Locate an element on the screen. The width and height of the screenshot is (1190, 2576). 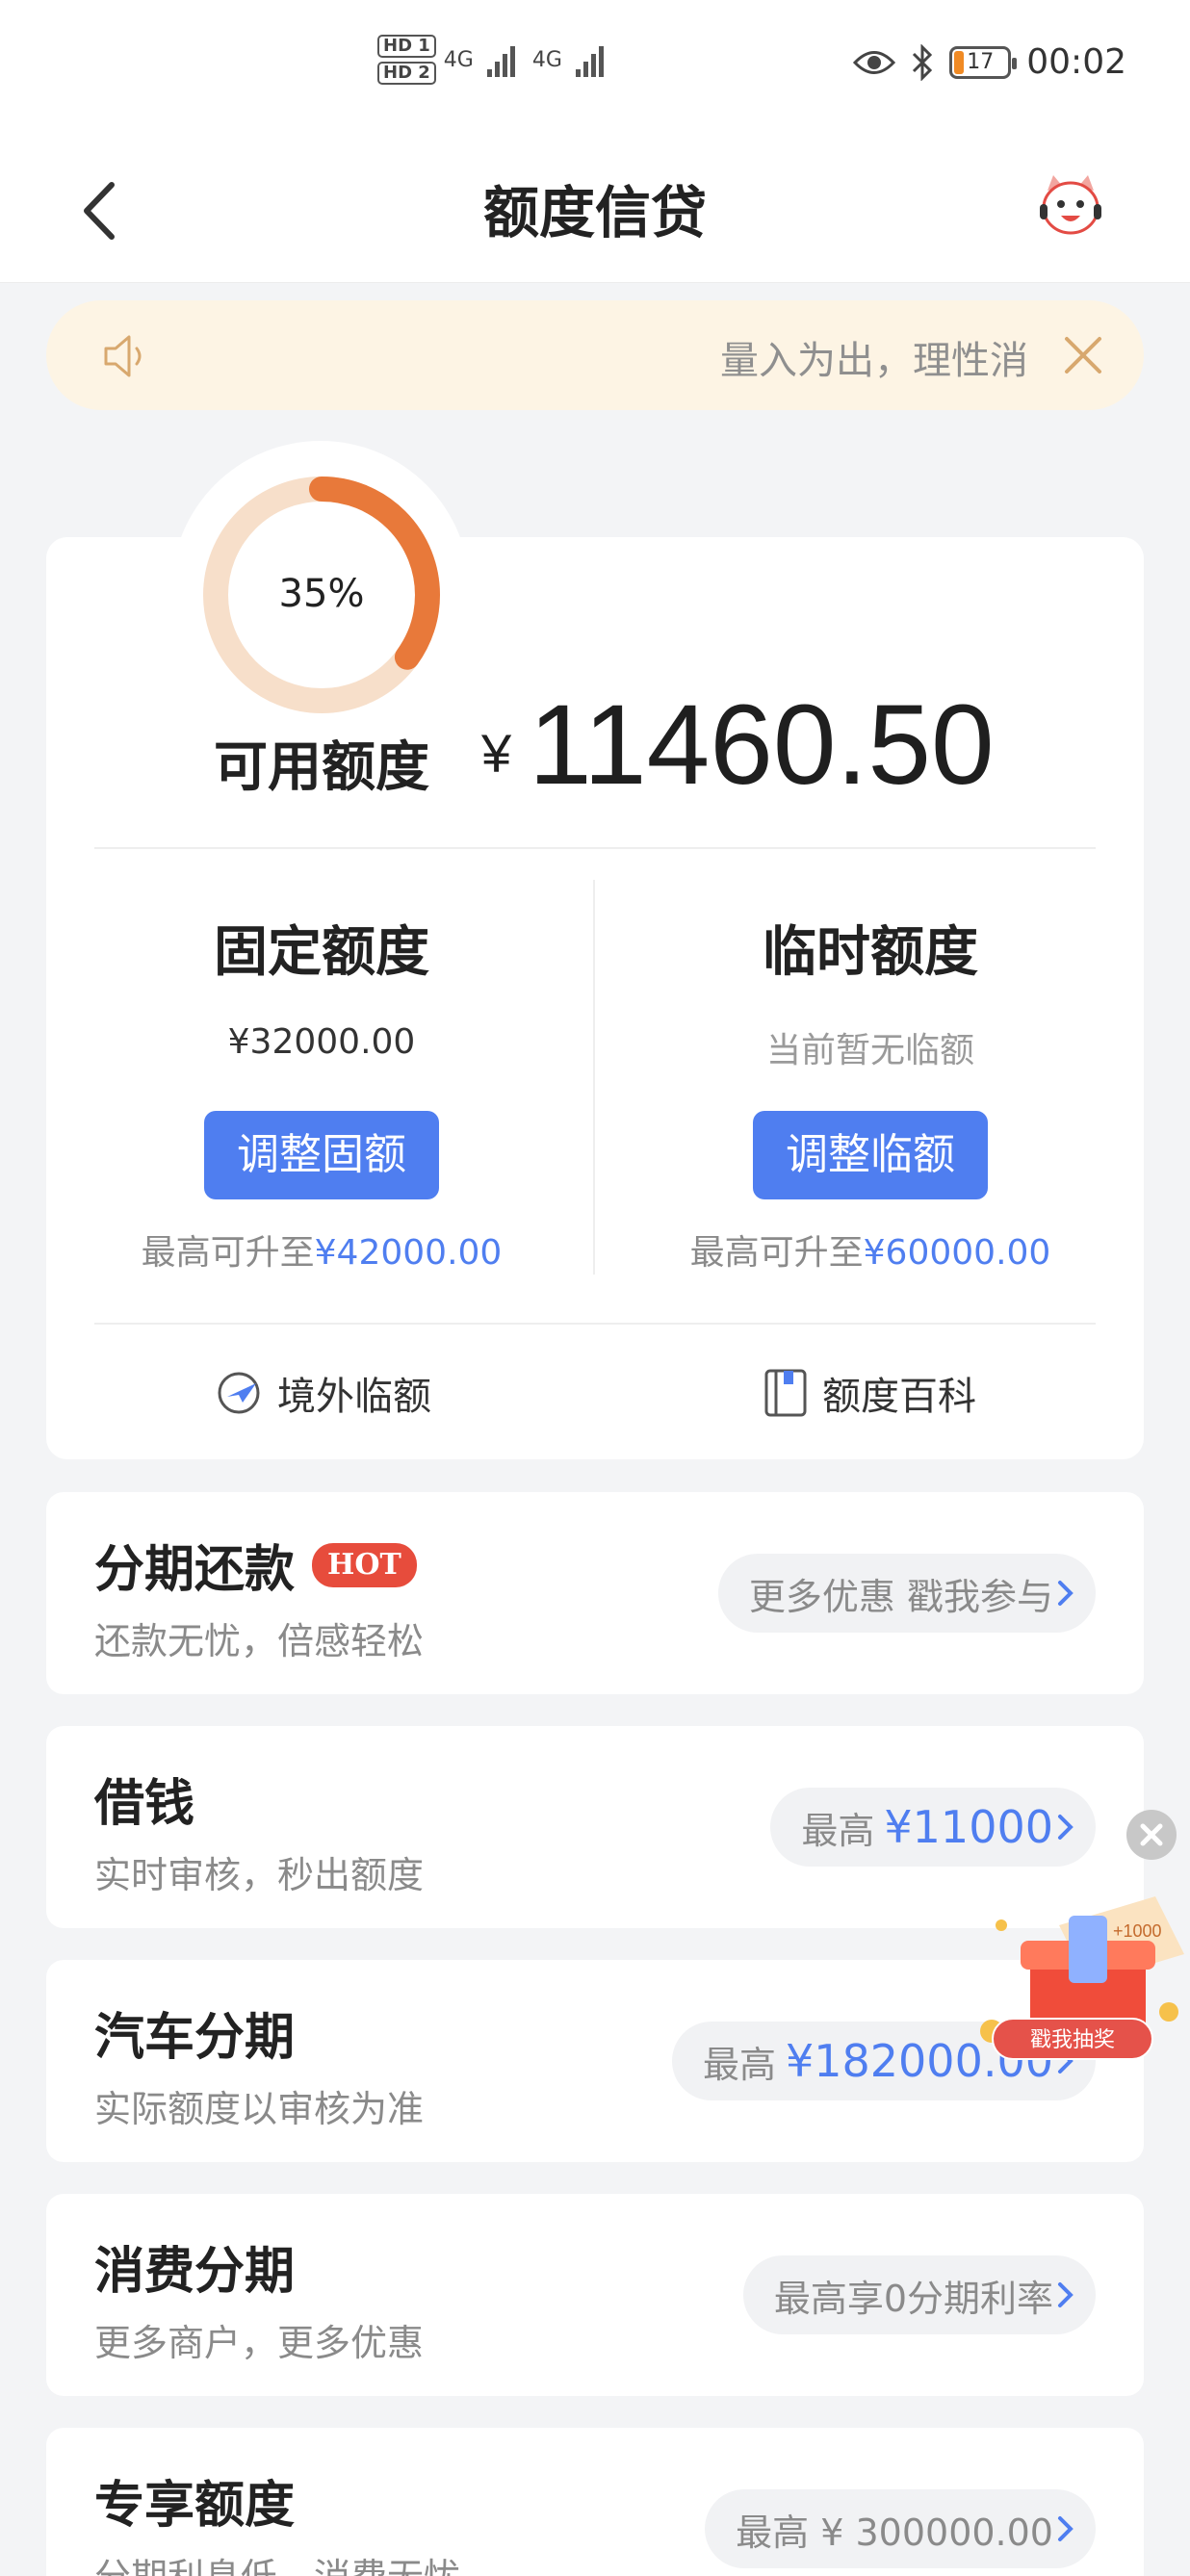
credit-encyclopedia-label: 额度百科 is located at coordinates (899, 1397).